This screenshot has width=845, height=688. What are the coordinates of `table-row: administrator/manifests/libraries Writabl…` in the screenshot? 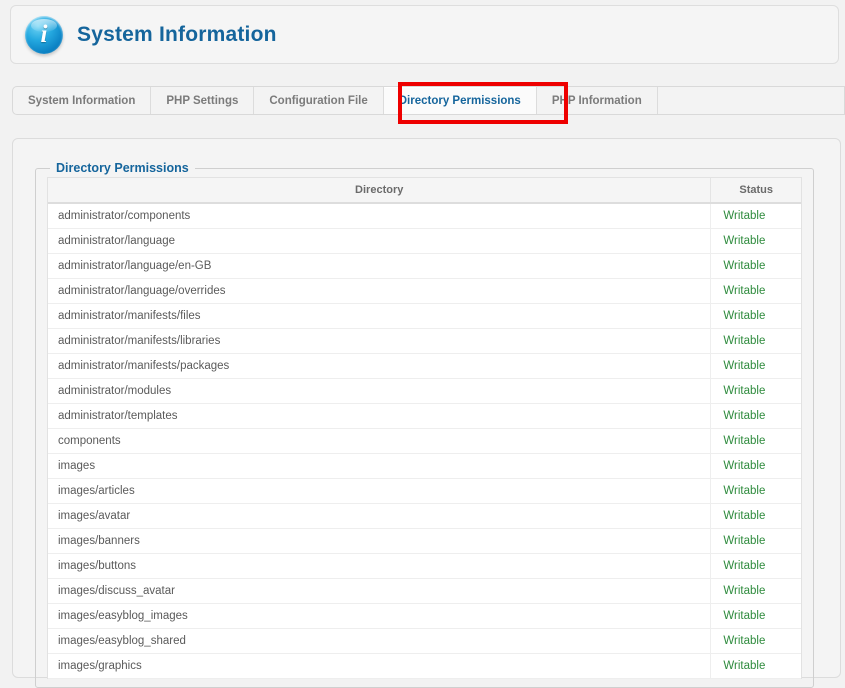 It's located at (424, 341).